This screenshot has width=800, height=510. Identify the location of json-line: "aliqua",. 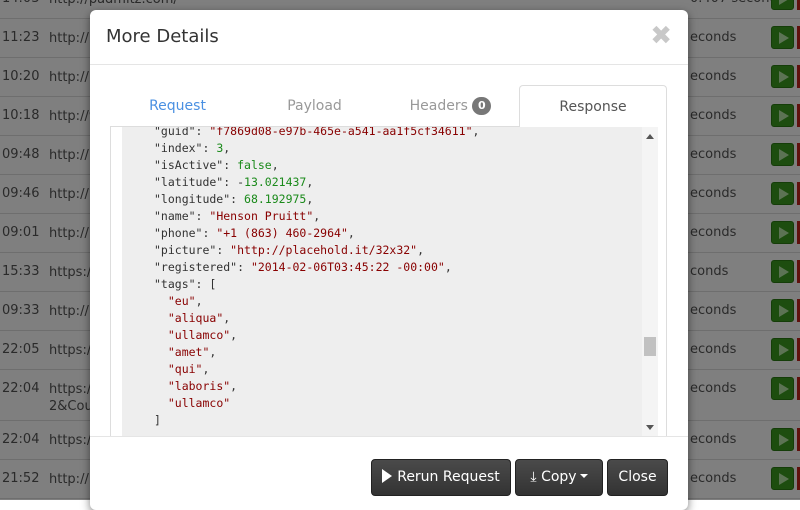
(398, 318).